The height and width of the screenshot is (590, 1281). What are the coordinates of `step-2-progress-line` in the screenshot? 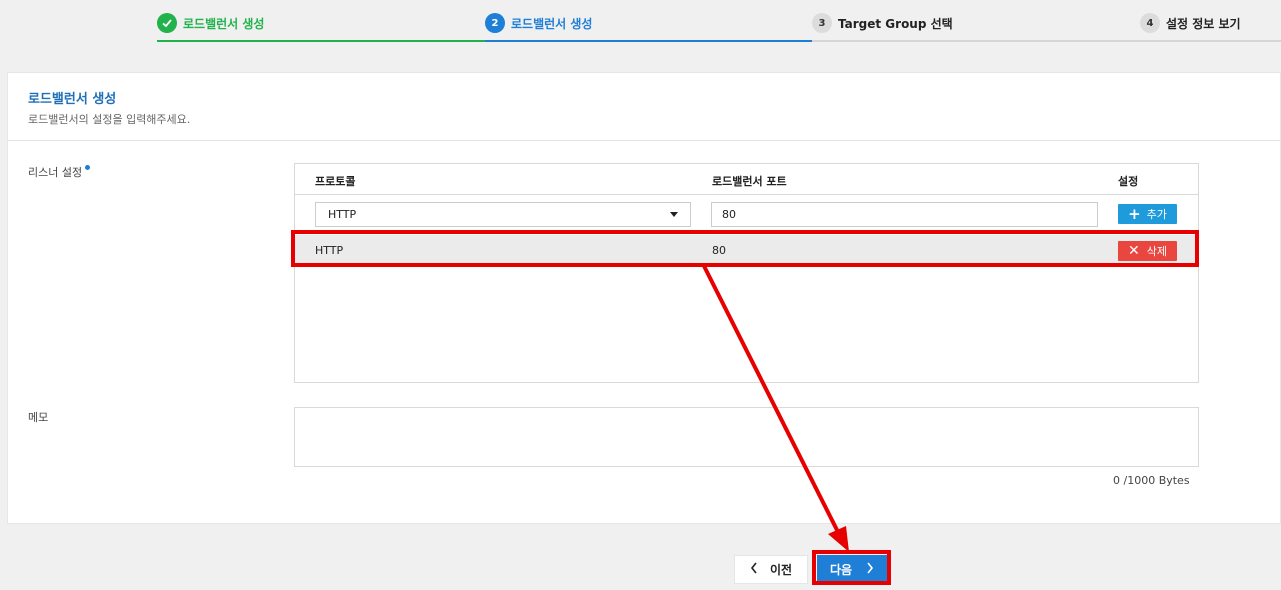 It's located at (648, 41).